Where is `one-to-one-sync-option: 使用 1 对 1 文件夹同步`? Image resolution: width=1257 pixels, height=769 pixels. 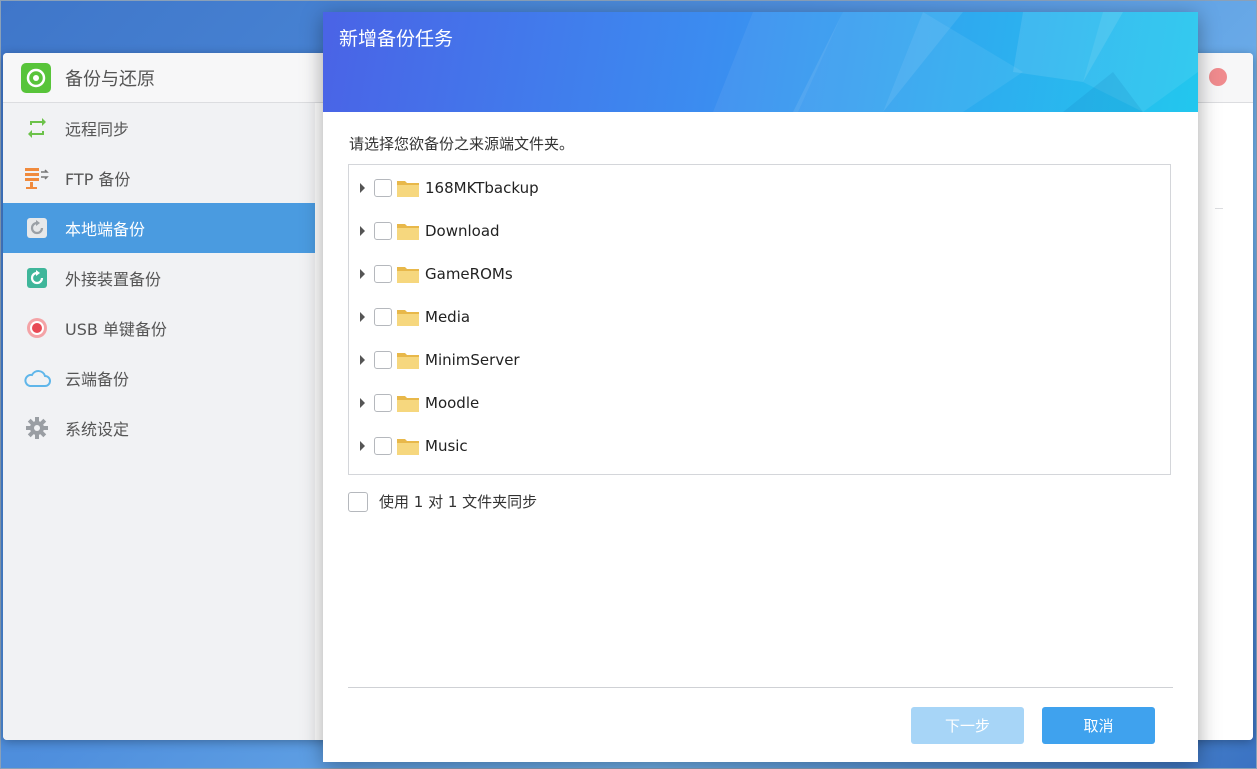
one-to-one-sync-option: 使用 1 对 1 文件夹同步 is located at coordinates (442, 501).